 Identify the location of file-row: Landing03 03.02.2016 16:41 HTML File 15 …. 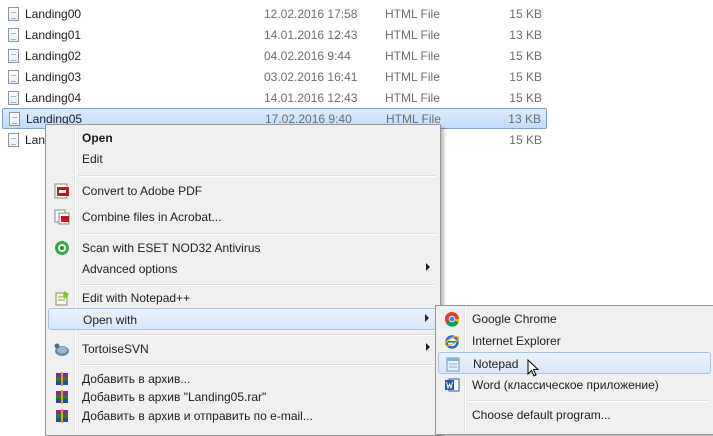
(274, 77).